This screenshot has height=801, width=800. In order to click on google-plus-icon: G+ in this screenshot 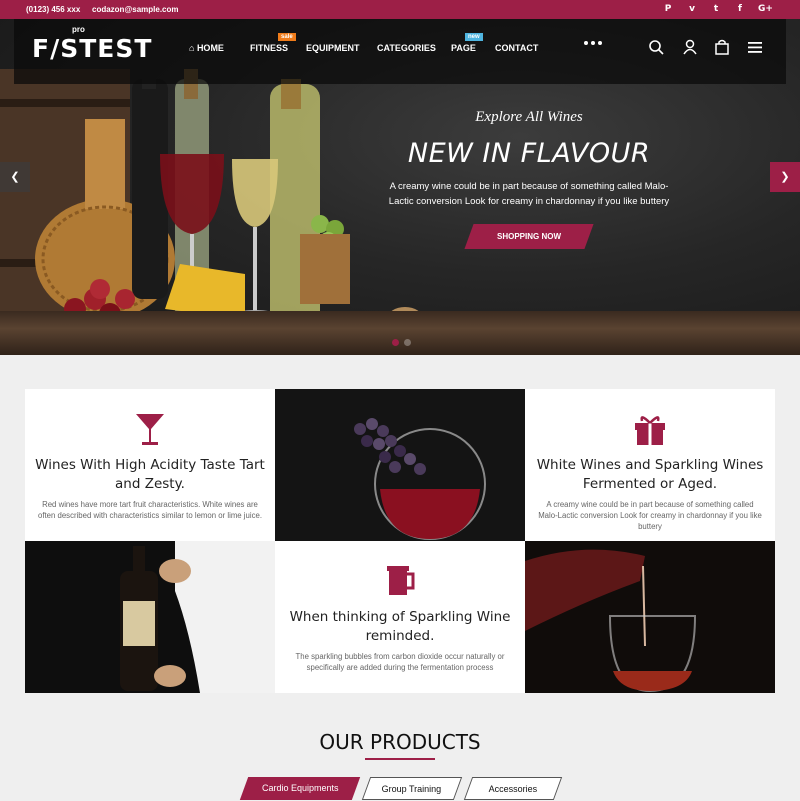, I will do `click(765, 9)`.